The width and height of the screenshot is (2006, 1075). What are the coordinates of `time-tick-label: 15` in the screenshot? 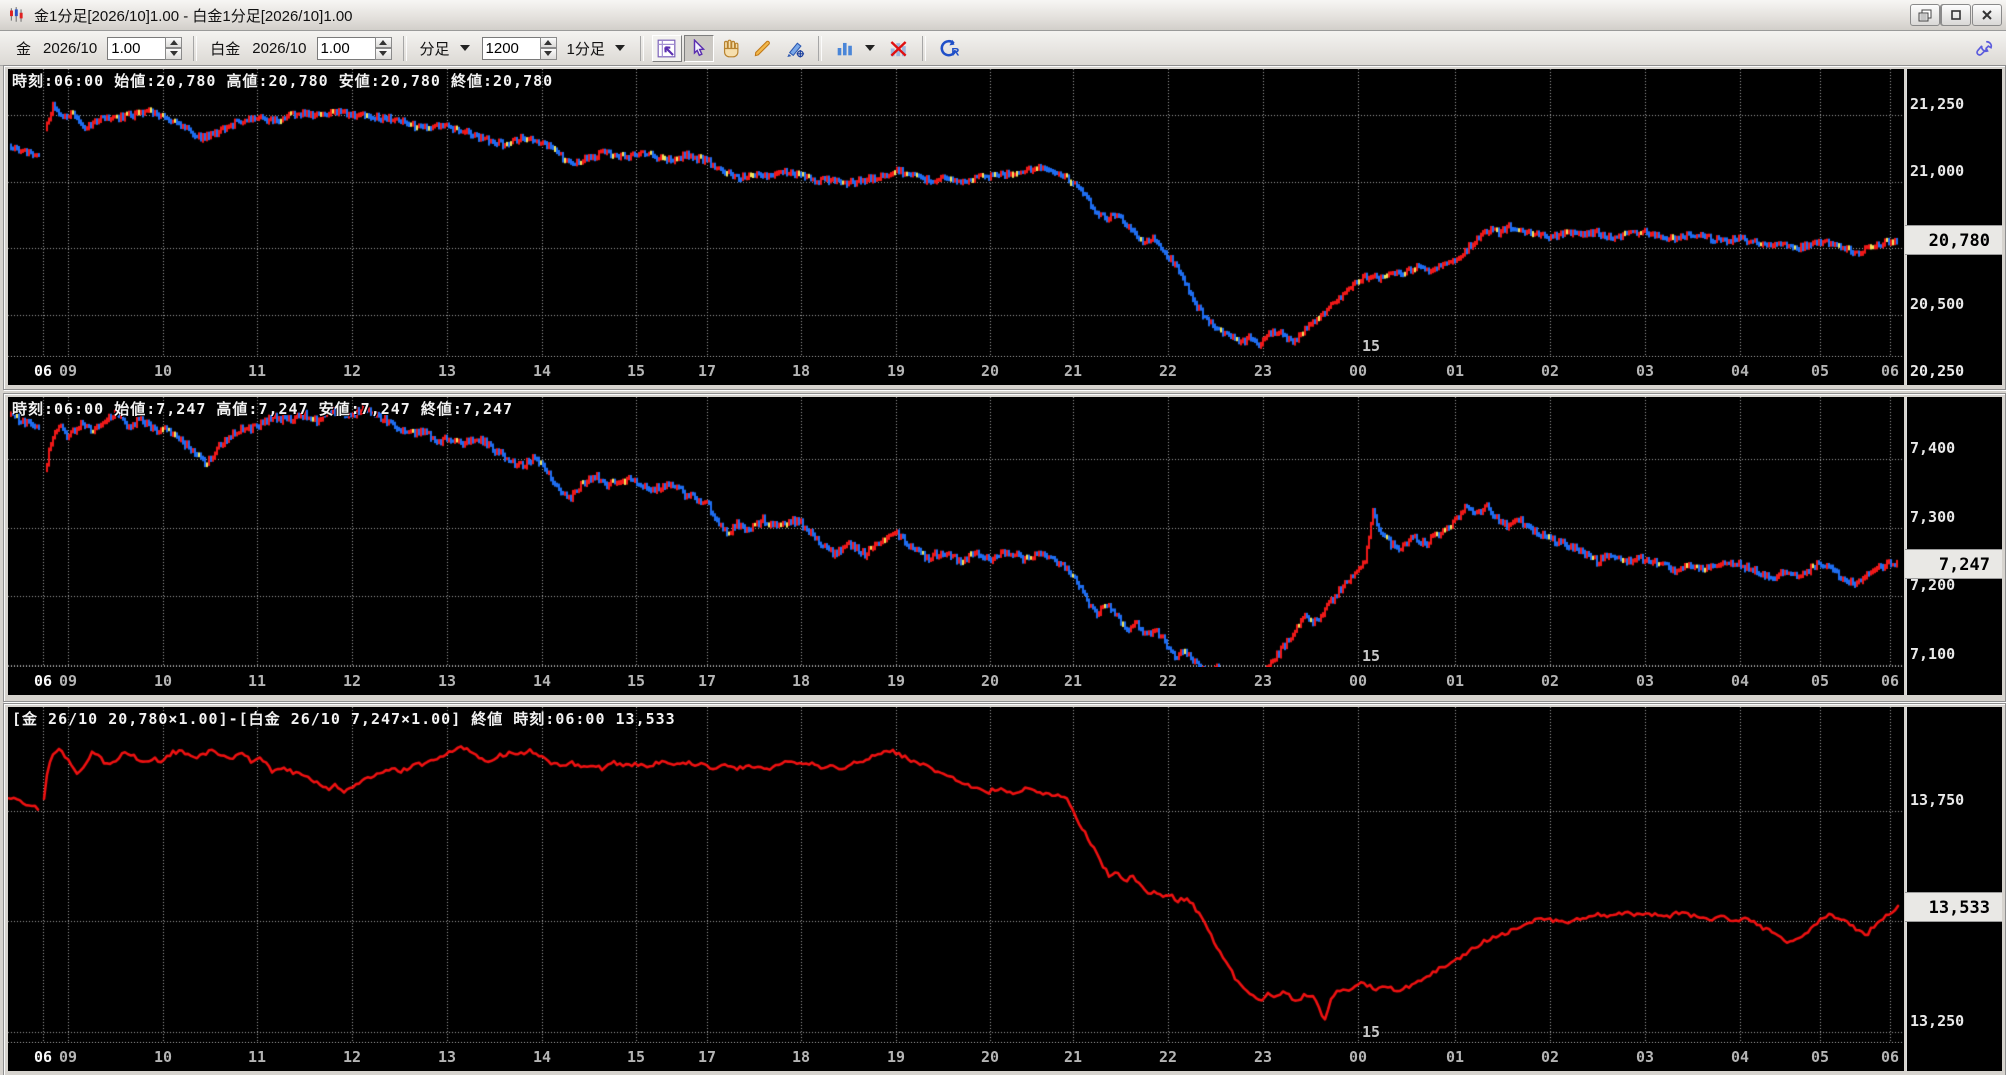 It's located at (636, 371).